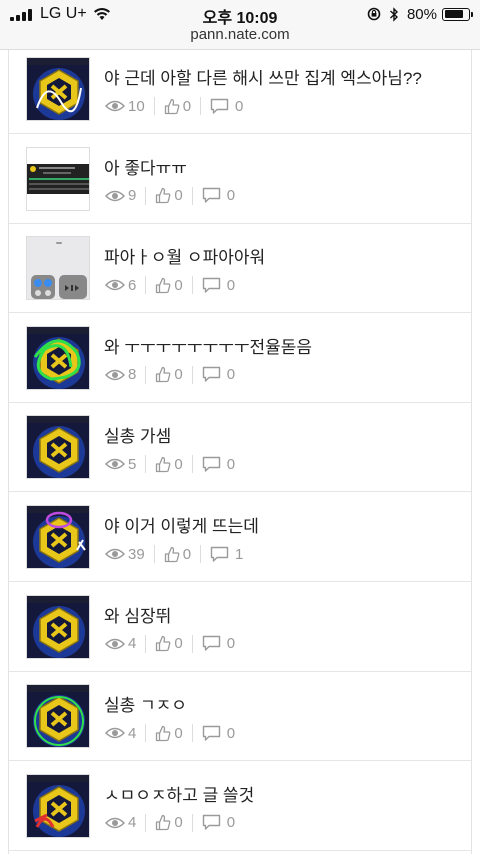 The image size is (480, 854). I want to click on view-count: 9, so click(126, 195).